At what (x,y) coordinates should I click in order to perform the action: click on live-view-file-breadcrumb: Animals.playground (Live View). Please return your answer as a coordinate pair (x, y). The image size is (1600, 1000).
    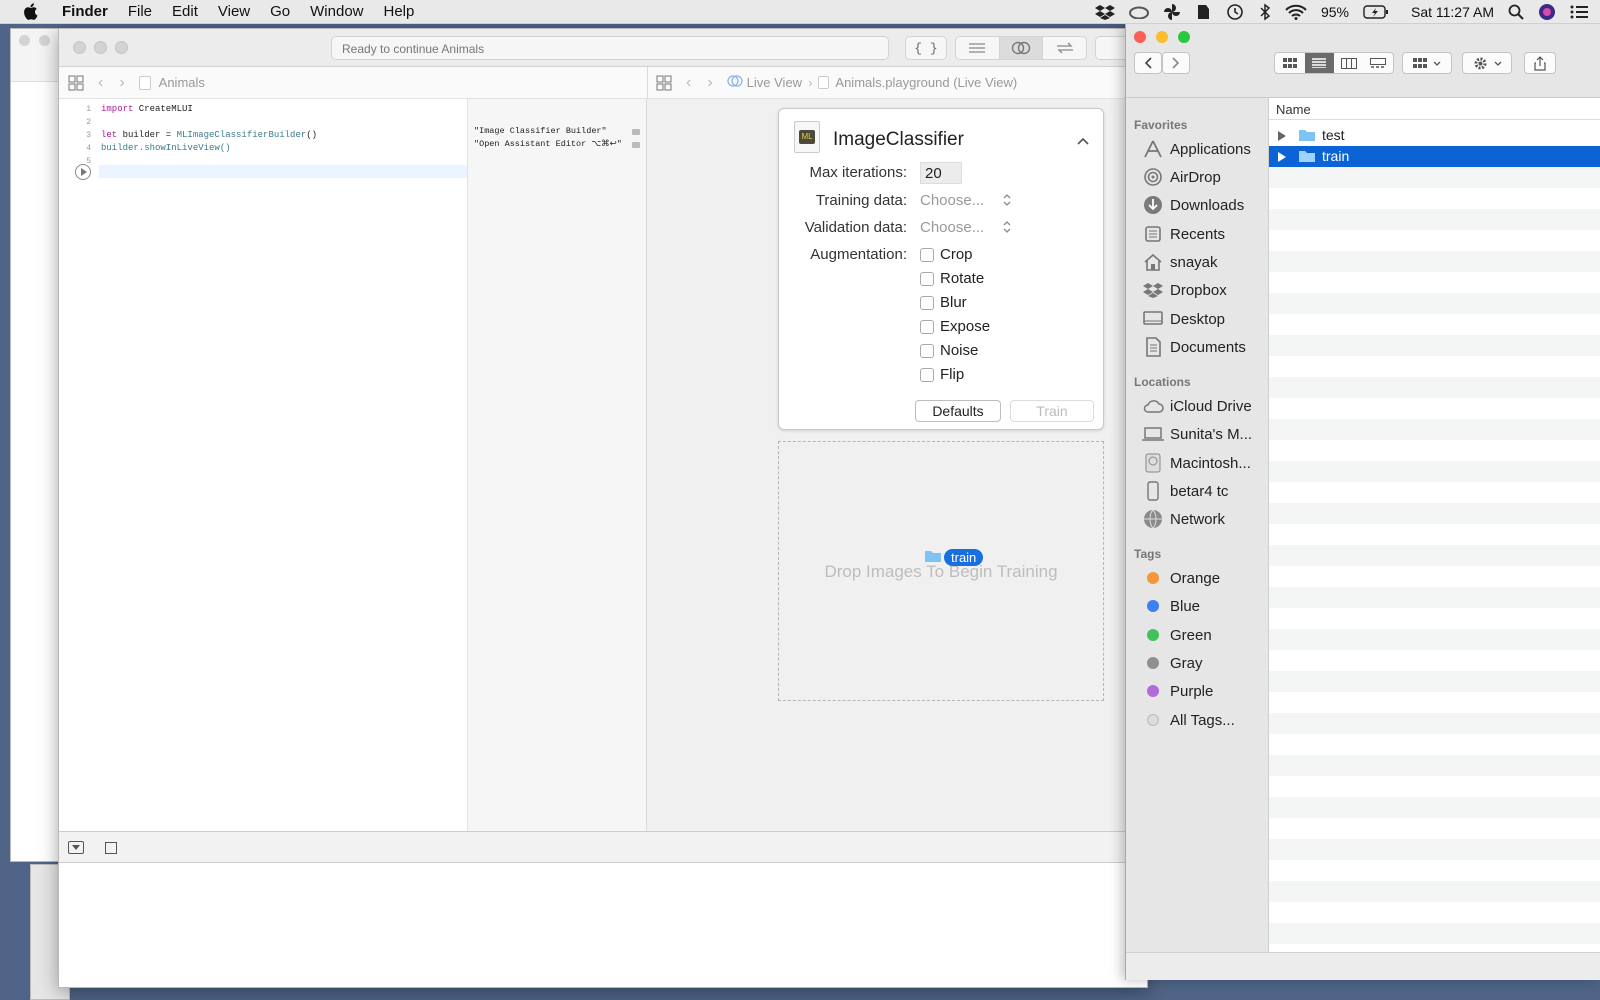
    Looking at the image, I should click on (926, 82).